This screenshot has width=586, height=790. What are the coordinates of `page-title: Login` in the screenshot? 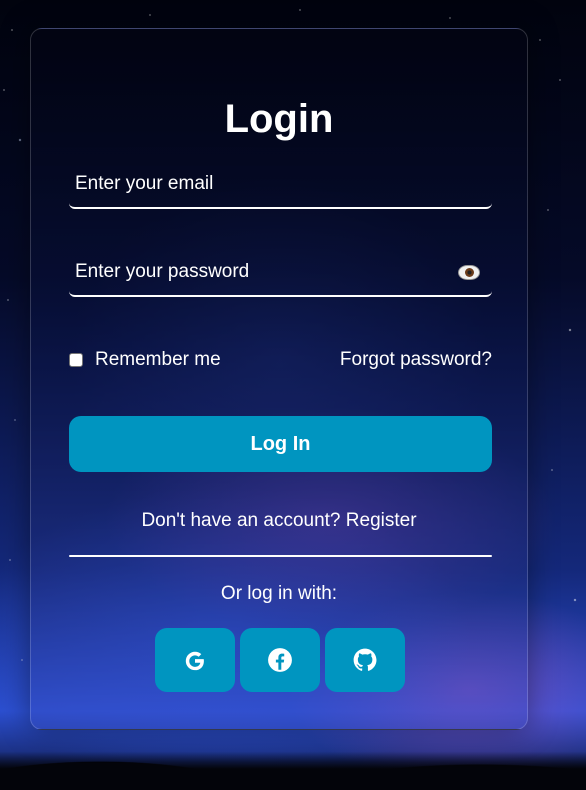 It's located at (279, 119).